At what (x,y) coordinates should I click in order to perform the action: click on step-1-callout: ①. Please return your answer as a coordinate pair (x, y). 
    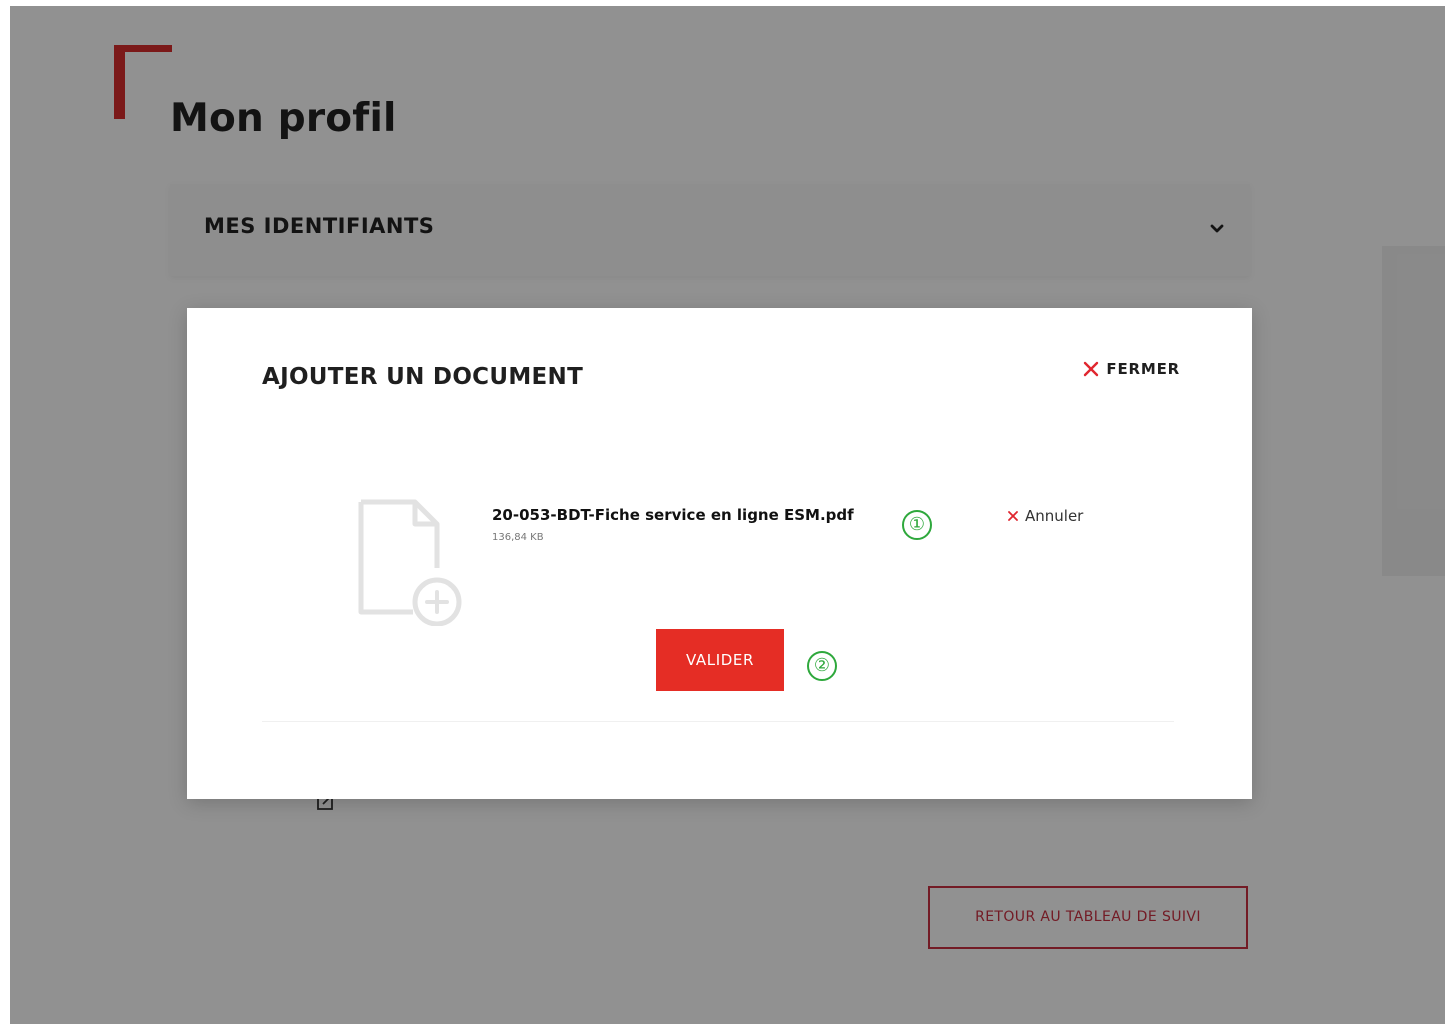
    Looking at the image, I should click on (917, 525).